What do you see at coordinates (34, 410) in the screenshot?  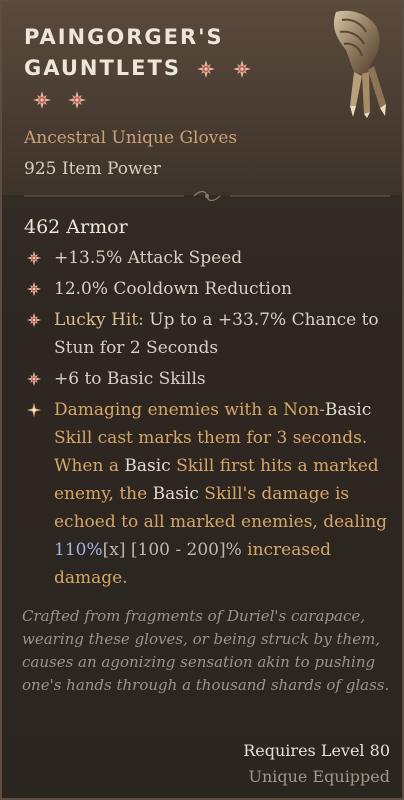 I see `spark-icon` at bounding box center [34, 410].